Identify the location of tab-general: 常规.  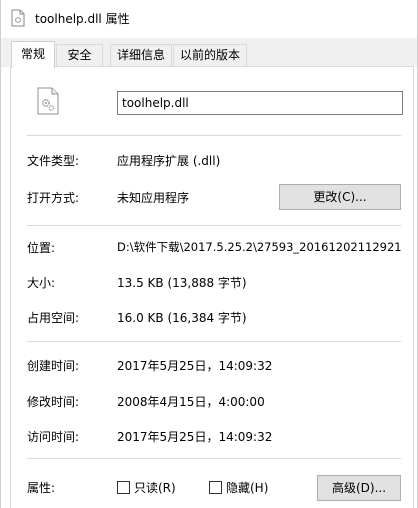
(33, 54).